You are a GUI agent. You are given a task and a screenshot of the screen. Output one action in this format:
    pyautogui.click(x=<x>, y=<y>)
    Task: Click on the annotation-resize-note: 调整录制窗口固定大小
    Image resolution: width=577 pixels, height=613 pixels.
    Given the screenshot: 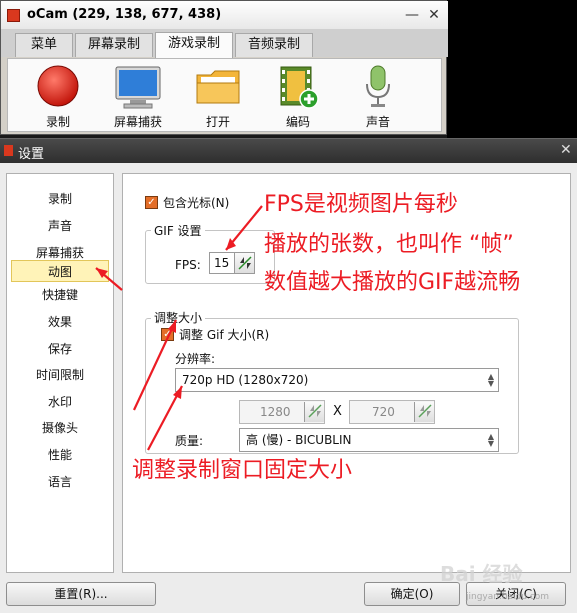 What is the action you would take?
    pyautogui.click(x=242, y=470)
    